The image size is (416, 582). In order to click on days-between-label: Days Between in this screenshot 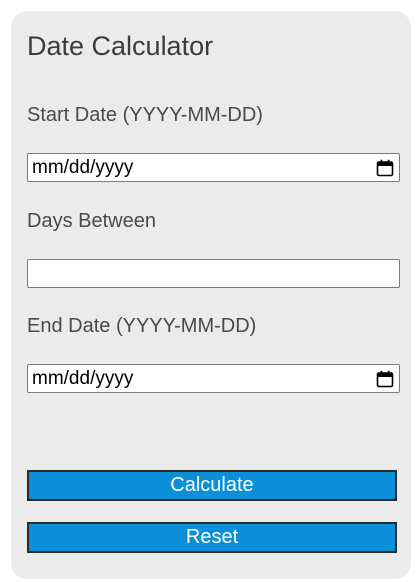, I will do `click(91, 221)`.